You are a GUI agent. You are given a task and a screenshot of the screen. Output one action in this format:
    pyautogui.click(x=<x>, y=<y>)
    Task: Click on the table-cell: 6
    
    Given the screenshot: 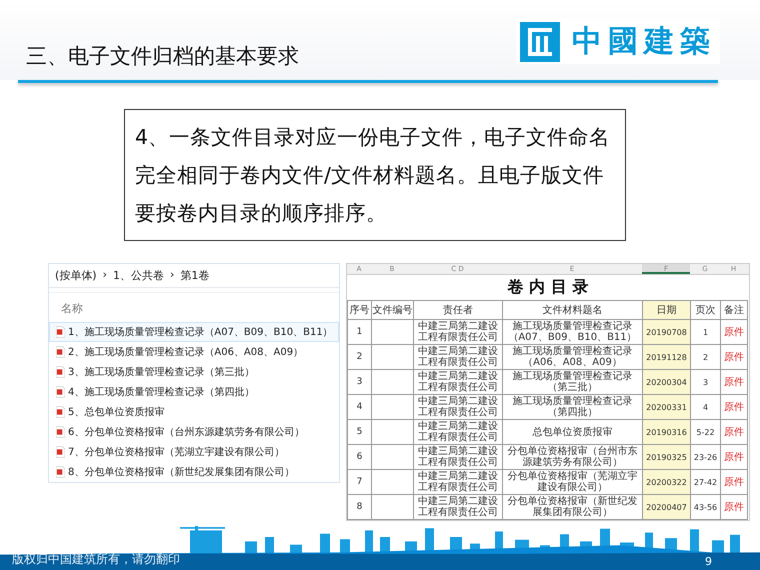 What is the action you would take?
    pyautogui.click(x=360, y=457)
    